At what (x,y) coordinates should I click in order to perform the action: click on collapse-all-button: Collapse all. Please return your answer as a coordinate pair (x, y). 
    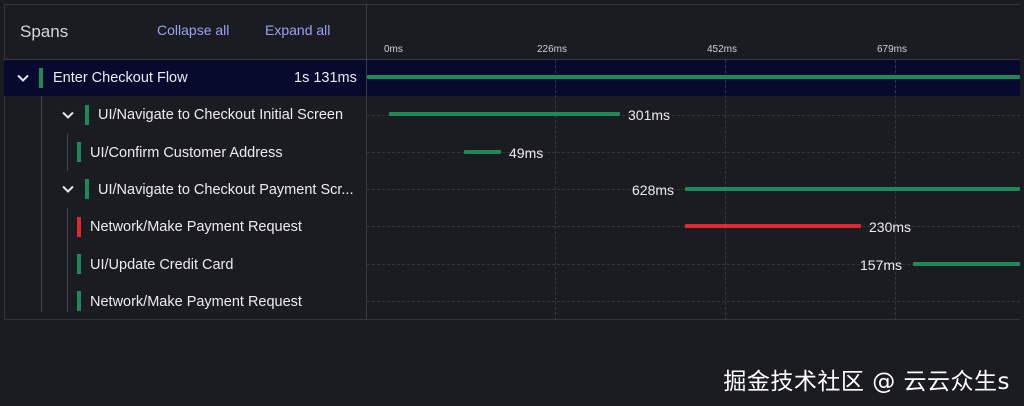
    Looking at the image, I should click on (193, 30).